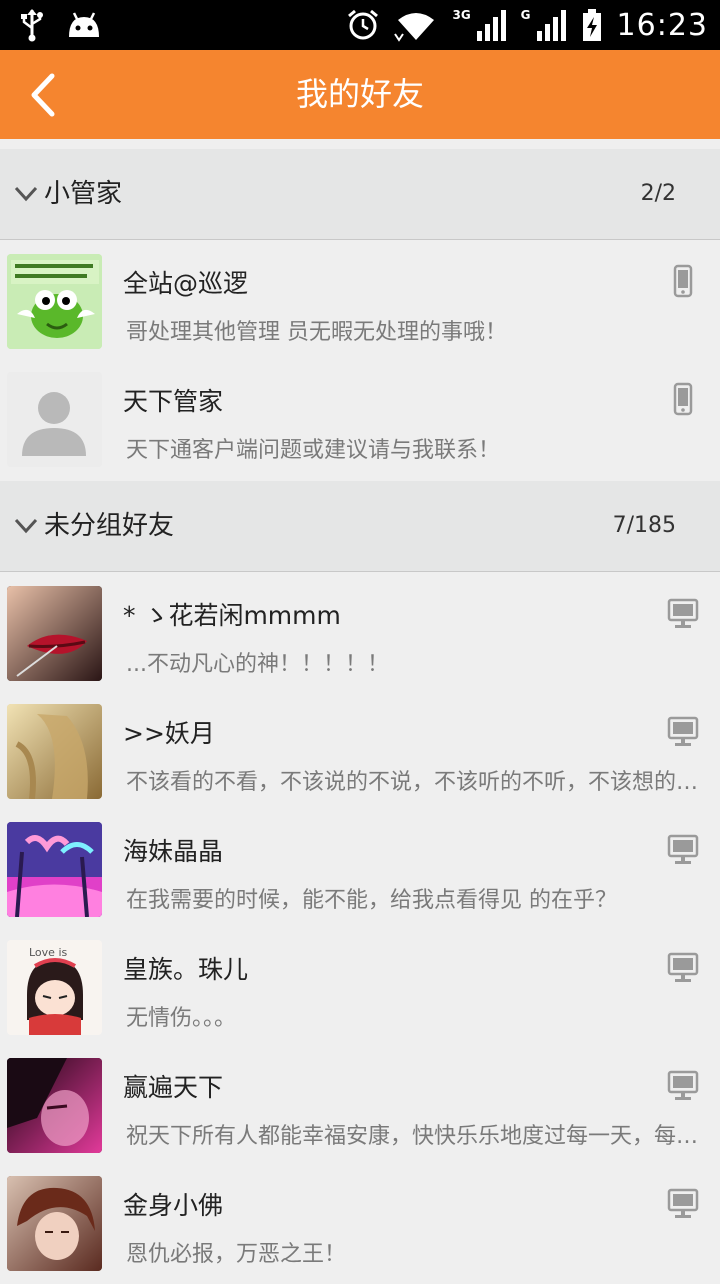  I want to click on contact-signature: 无情伤。。。, so click(181, 1018).